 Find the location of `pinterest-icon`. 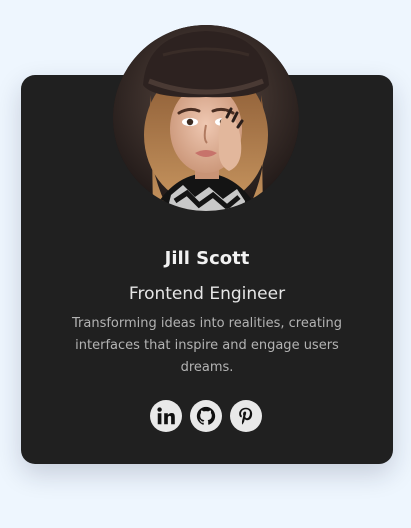

pinterest-icon is located at coordinates (246, 416).